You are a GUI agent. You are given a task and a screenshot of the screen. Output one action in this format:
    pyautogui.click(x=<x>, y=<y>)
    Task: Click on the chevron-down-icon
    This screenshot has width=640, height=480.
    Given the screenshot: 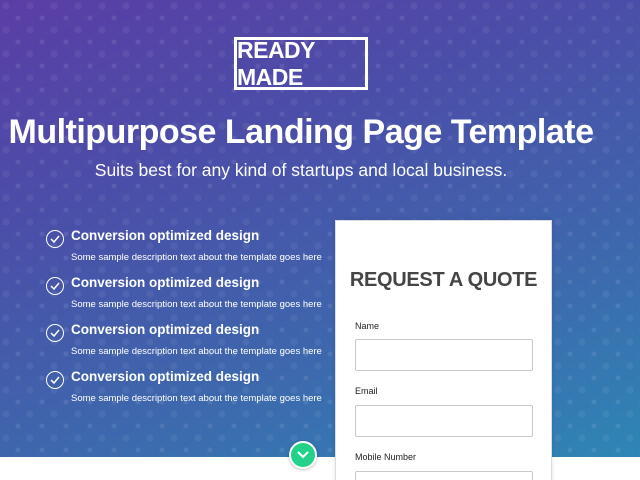 What is the action you would take?
    pyautogui.click(x=303, y=455)
    